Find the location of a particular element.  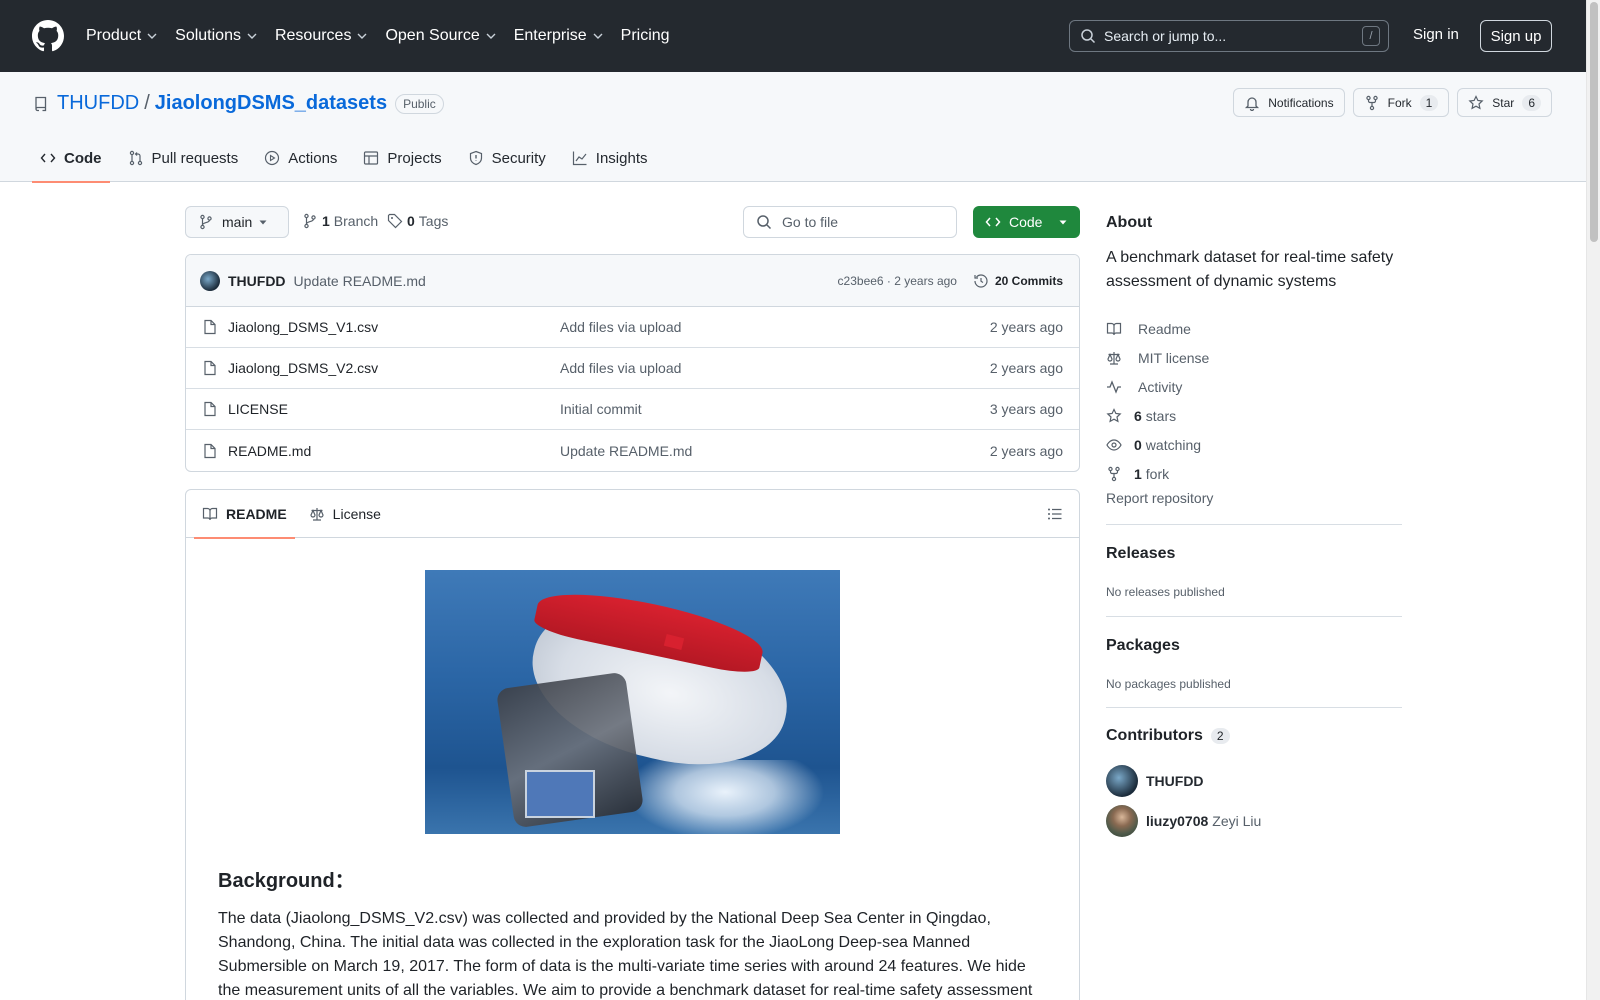

activity-link: Activity is located at coordinates (1157, 386).